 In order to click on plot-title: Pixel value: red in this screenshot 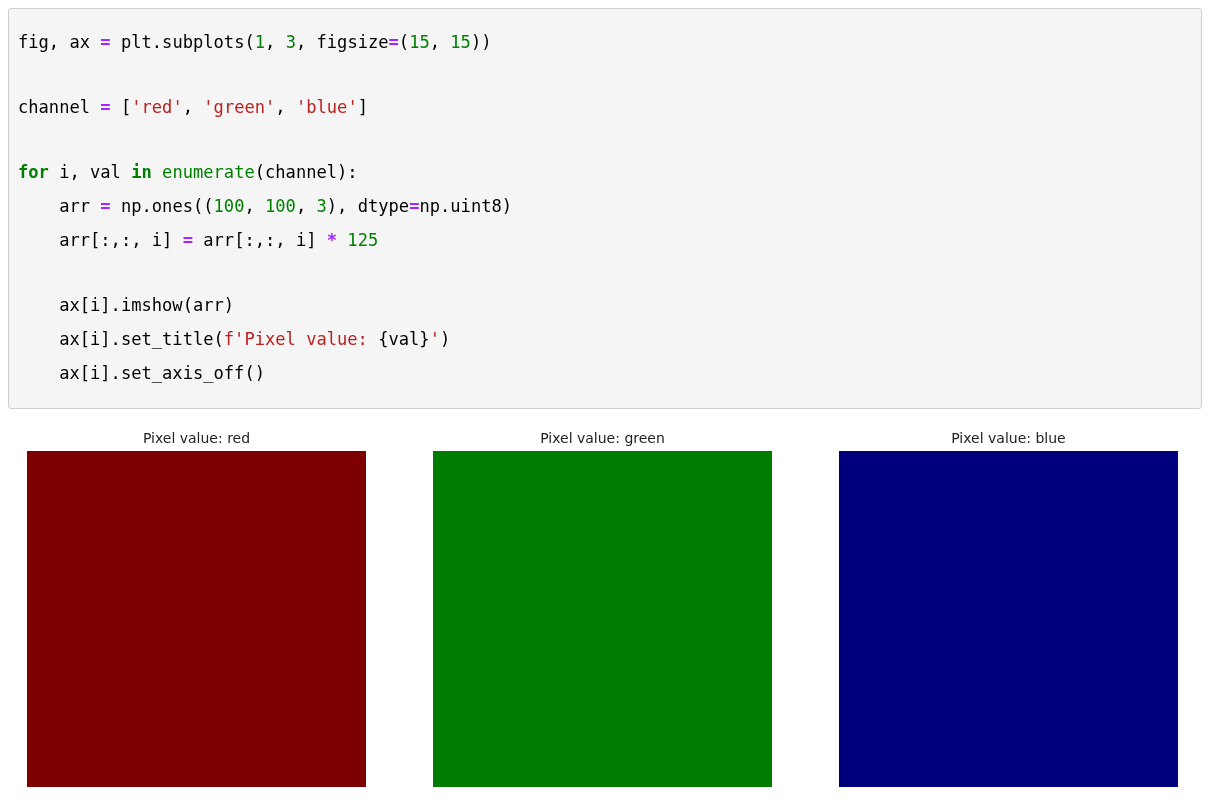, I will do `click(196, 438)`.